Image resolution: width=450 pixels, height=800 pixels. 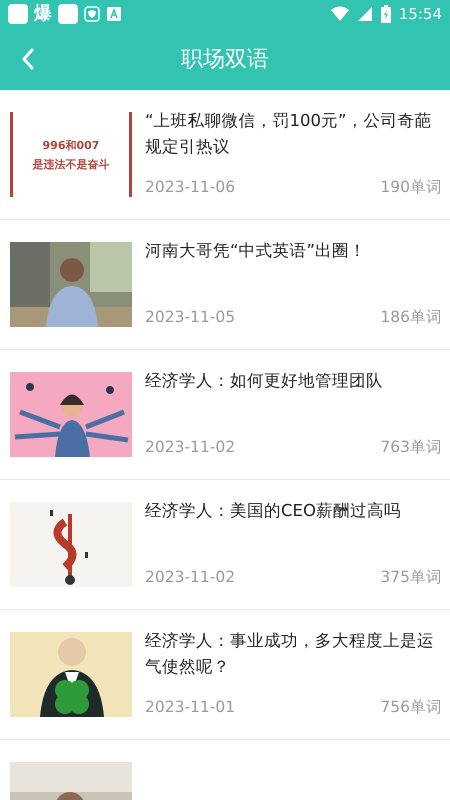 I want to click on page-title: 职场双语, so click(x=225, y=60).